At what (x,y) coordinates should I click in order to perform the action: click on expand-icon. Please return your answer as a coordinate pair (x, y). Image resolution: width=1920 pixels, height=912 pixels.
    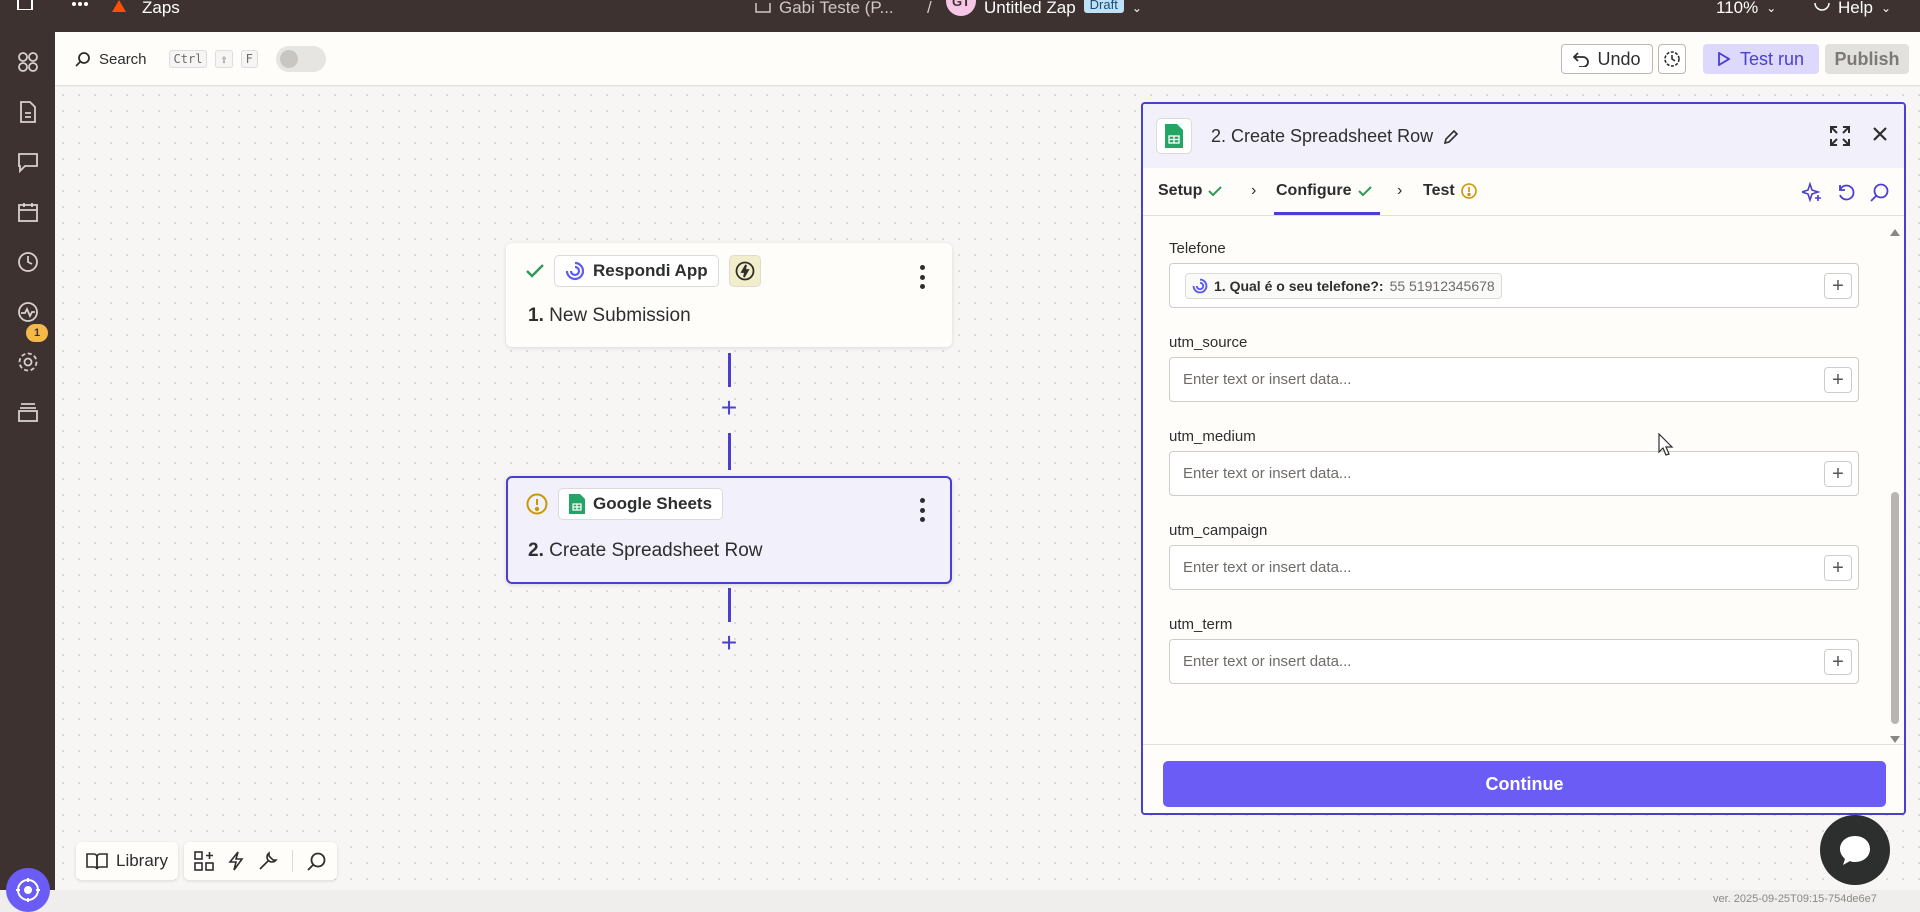
    Looking at the image, I should click on (1840, 136).